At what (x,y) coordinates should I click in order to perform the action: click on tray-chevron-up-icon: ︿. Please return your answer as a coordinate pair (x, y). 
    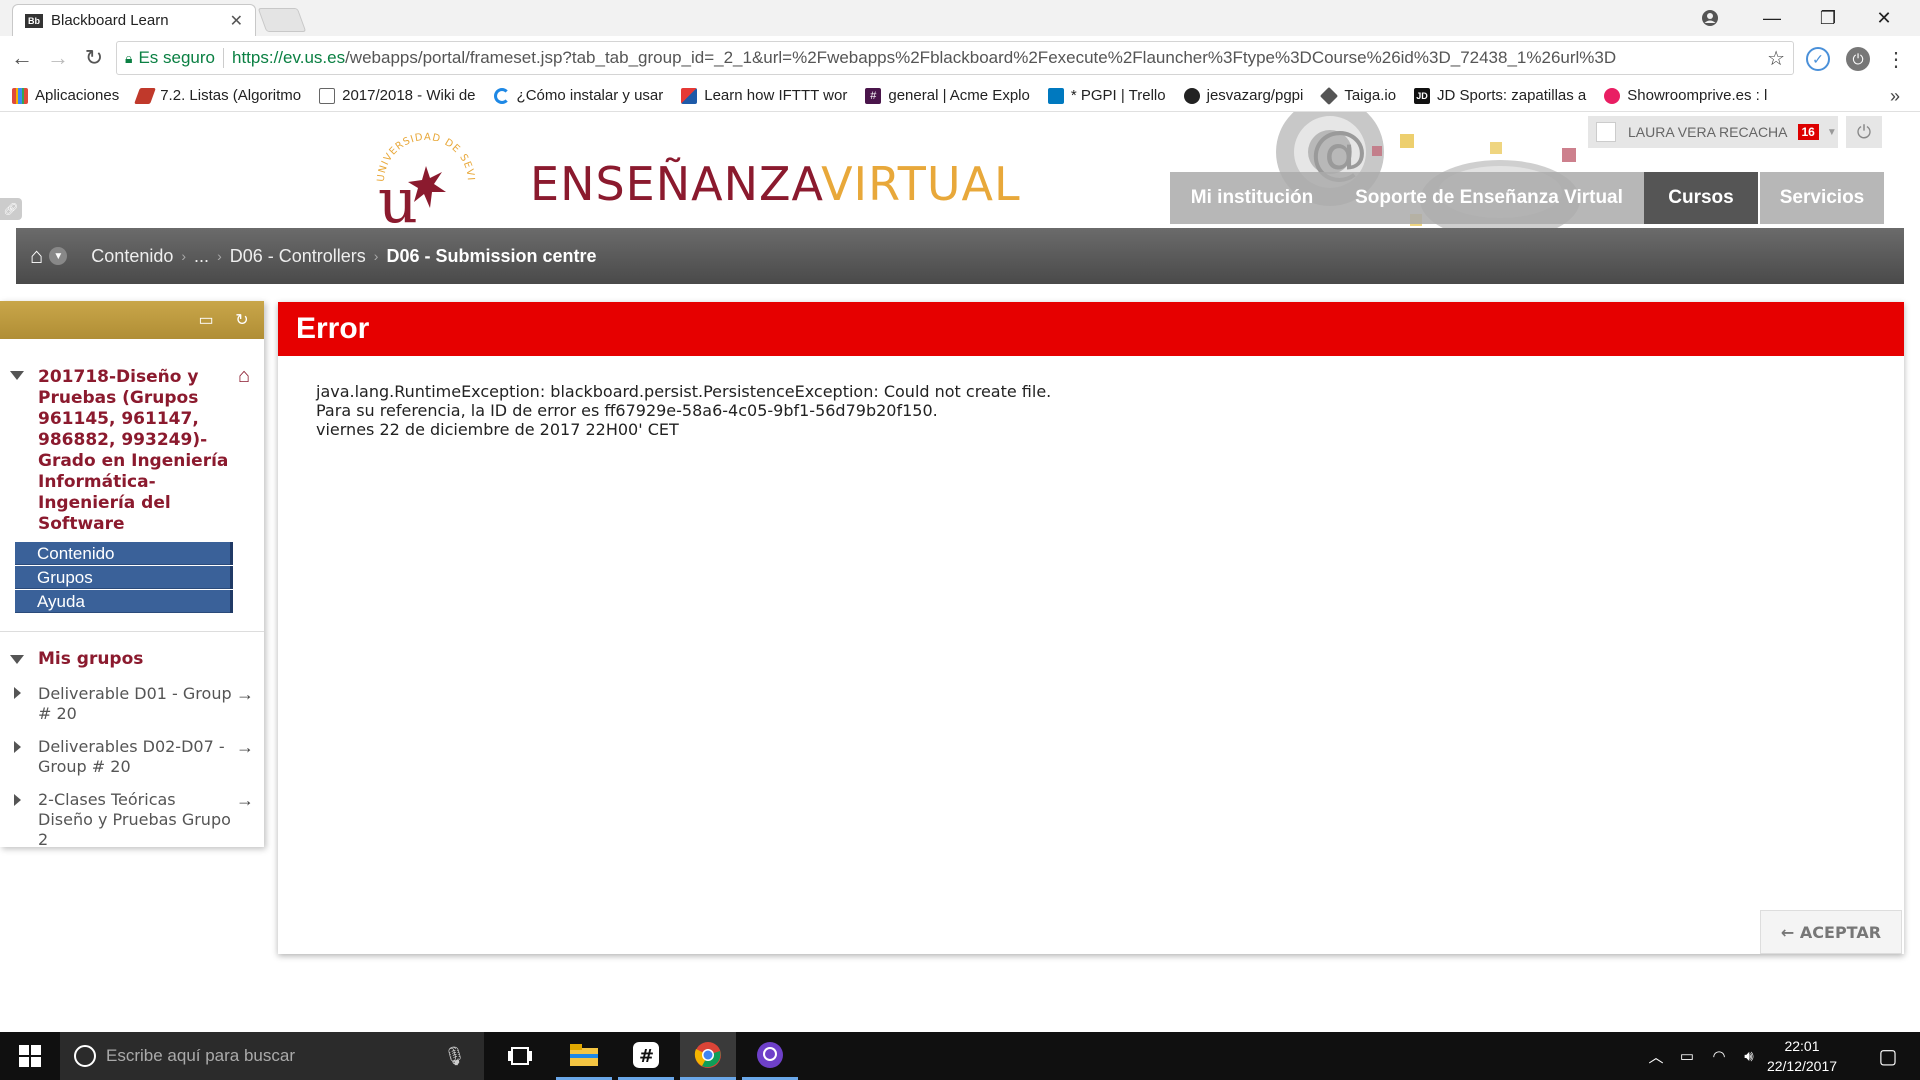
    Looking at the image, I should click on (1656, 1056).